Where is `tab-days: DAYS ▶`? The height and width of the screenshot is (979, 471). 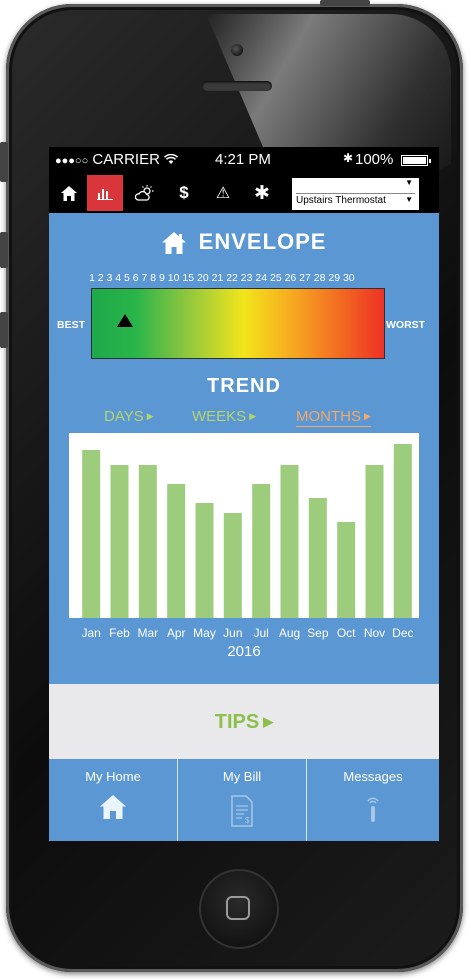
tab-days: DAYS ▶ is located at coordinates (129, 416).